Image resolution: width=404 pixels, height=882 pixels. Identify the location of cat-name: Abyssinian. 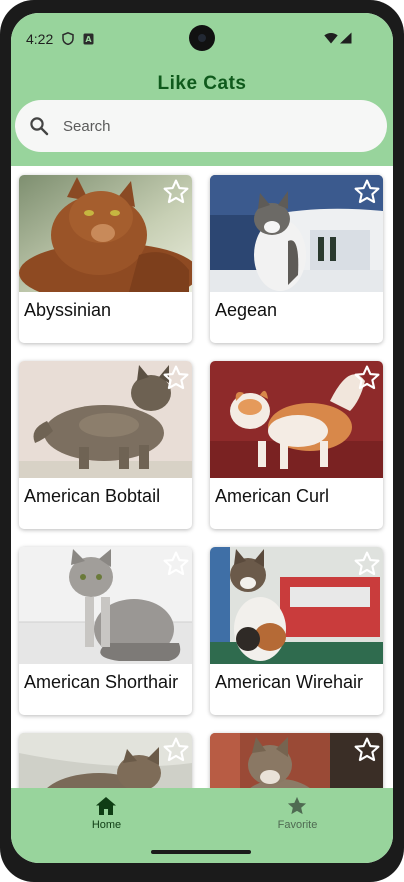
(68, 310).